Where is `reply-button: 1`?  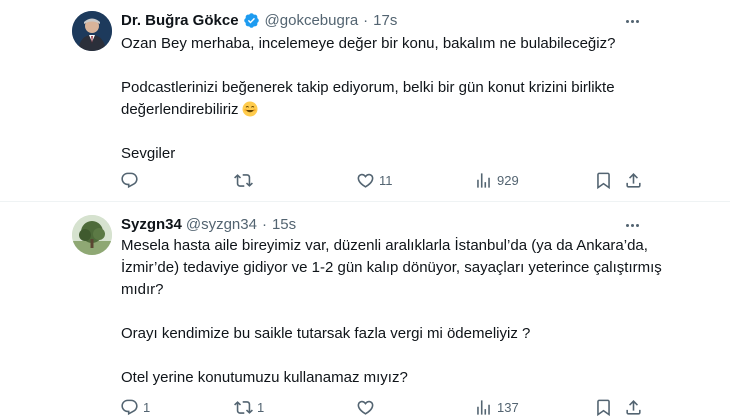
reply-button: 1 is located at coordinates (135, 406).